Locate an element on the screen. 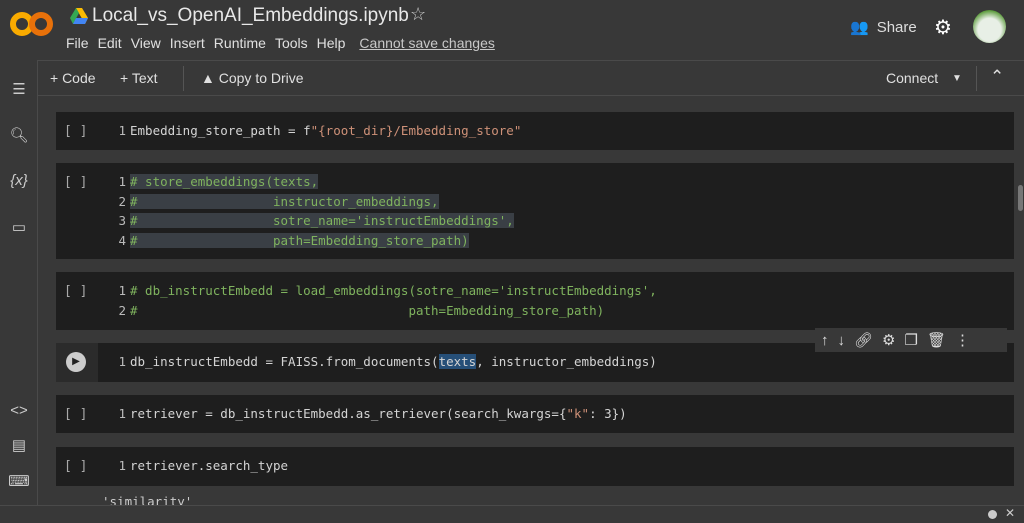 The height and width of the screenshot is (523, 1024). add-code-button: + Code is located at coordinates (73, 78).